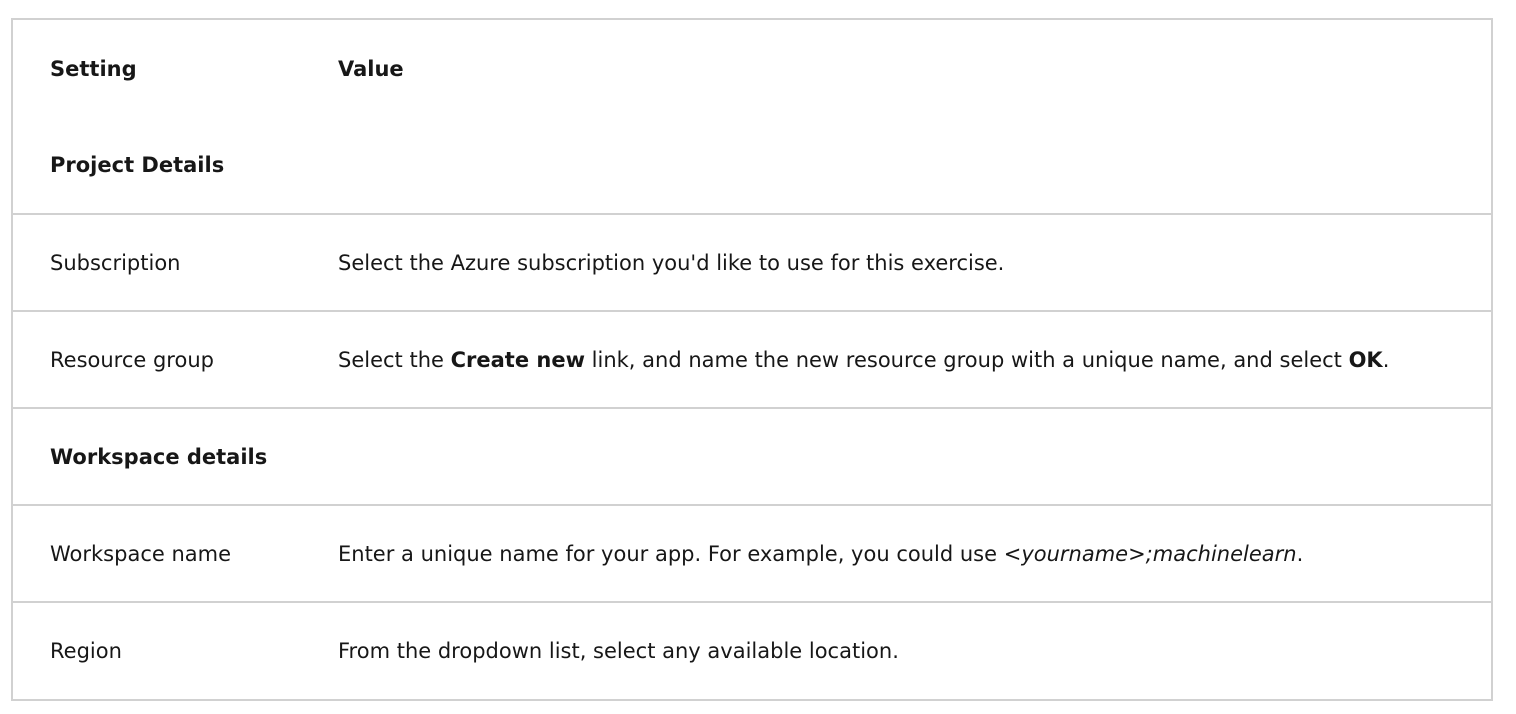 The height and width of the screenshot is (714, 1516). I want to click on example-name-text: <yourname>;machinelearn, so click(1150, 553).